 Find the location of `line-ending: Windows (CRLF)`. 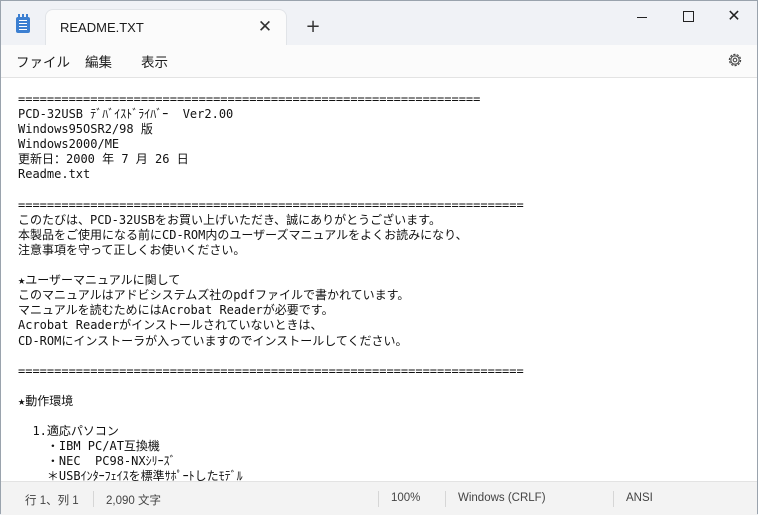

line-ending: Windows (CRLF) is located at coordinates (502, 498).